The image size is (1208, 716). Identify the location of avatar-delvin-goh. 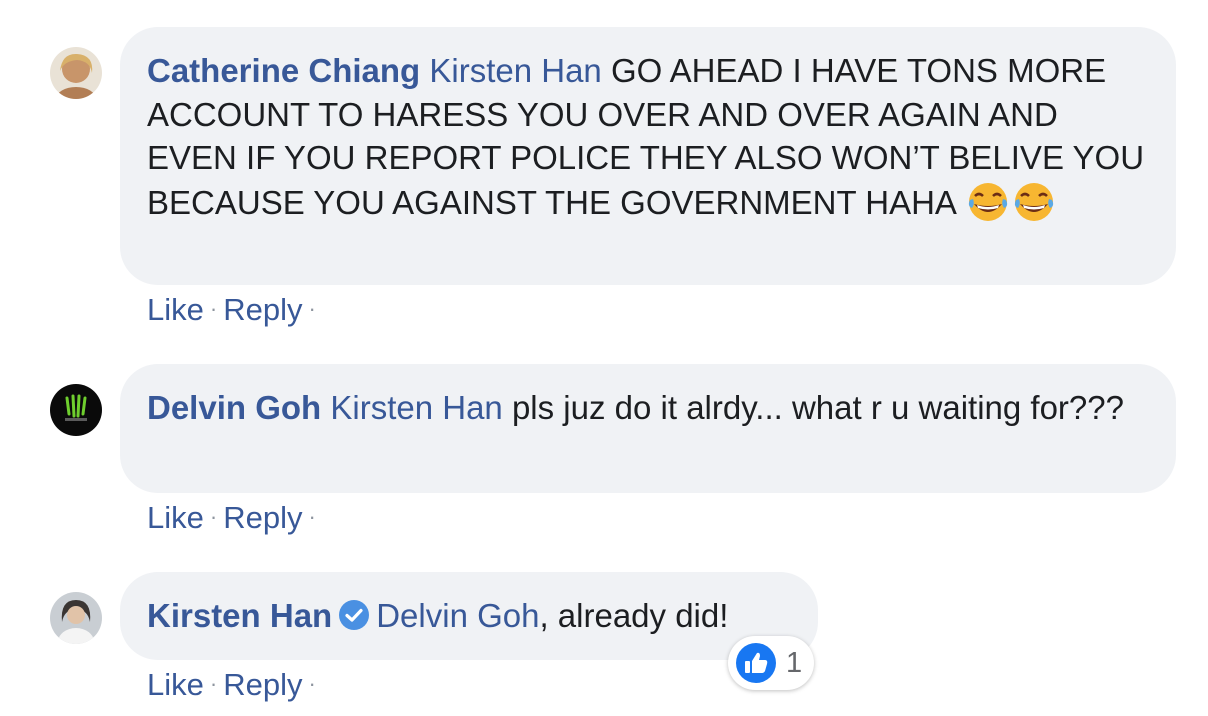
(76, 410).